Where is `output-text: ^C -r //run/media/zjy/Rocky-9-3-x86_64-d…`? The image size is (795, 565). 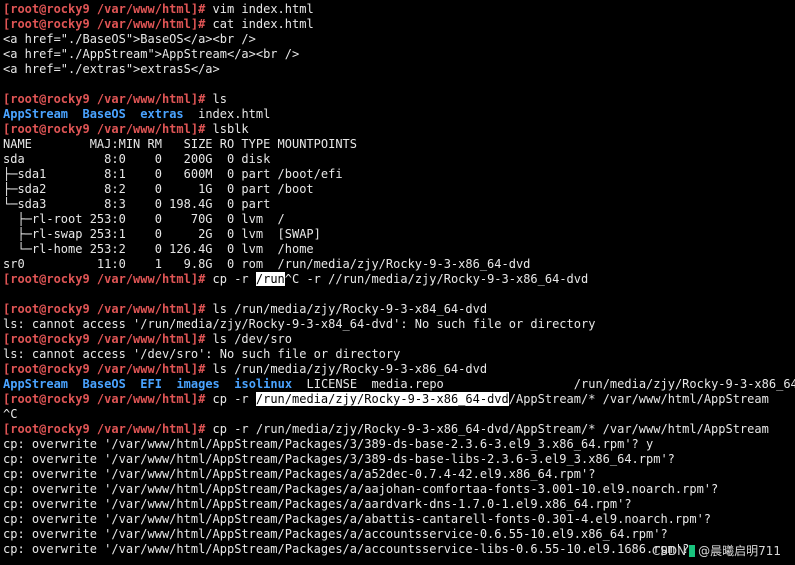
output-text: ^C -r //run/media/zjy/Rocky-9-3-x86_64-d… is located at coordinates (436, 279).